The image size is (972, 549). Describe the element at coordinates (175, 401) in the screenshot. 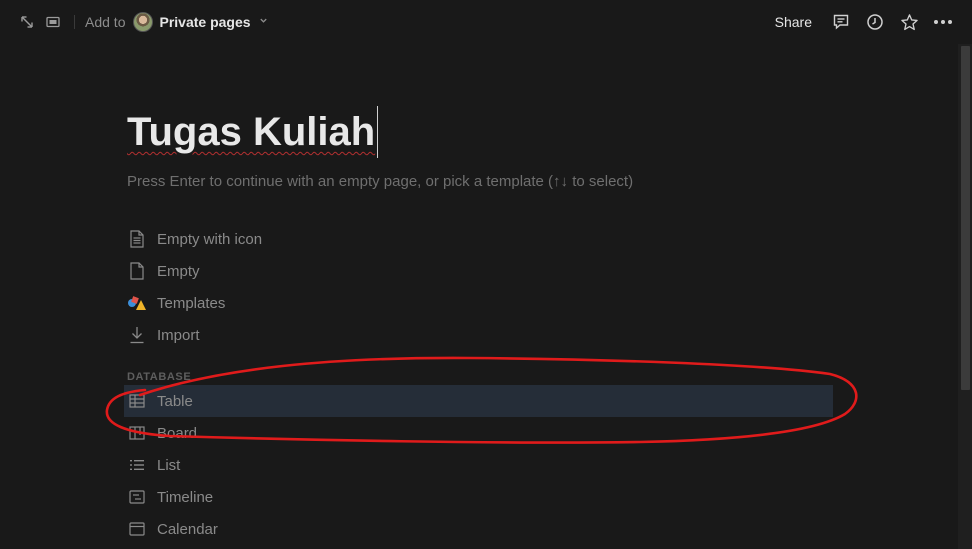

I see `option-label: Table` at that location.